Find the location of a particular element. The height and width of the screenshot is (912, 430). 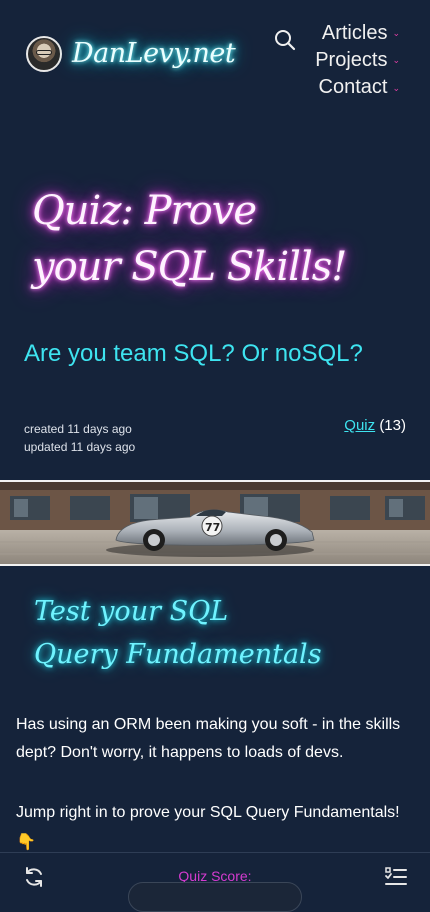

section-heading-line: Test your SQL is located at coordinates (131, 611).